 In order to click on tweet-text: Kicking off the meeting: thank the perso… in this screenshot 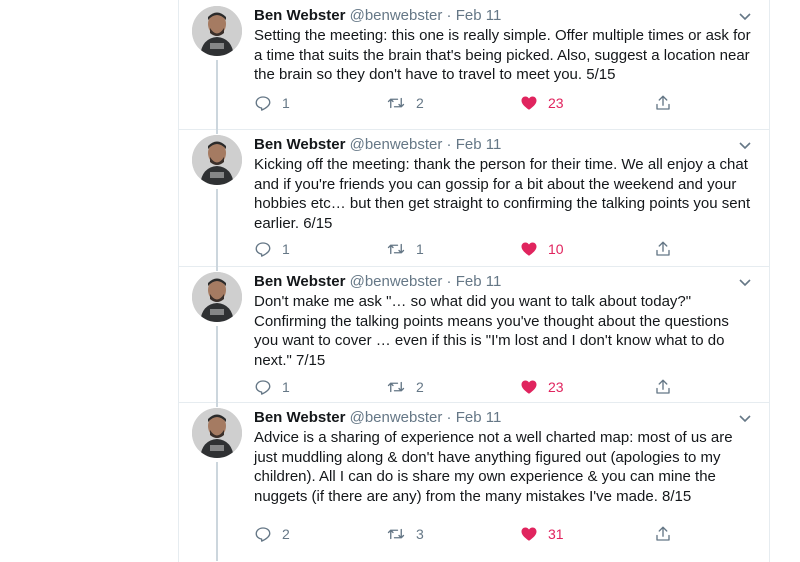, I will do `click(502, 194)`.